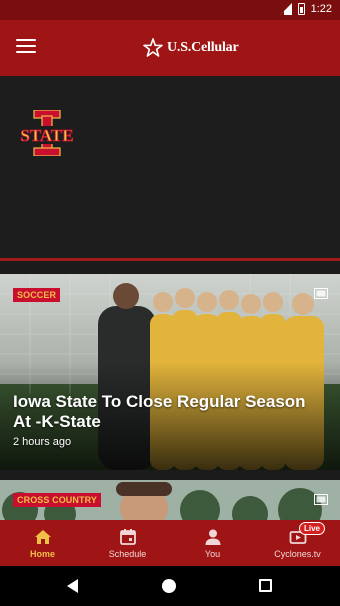 The height and width of the screenshot is (606, 340). What do you see at coordinates (203, 47) in the screenshot?
I see `brand-name: U.S.Cellular` at bounding box center [203, 47].